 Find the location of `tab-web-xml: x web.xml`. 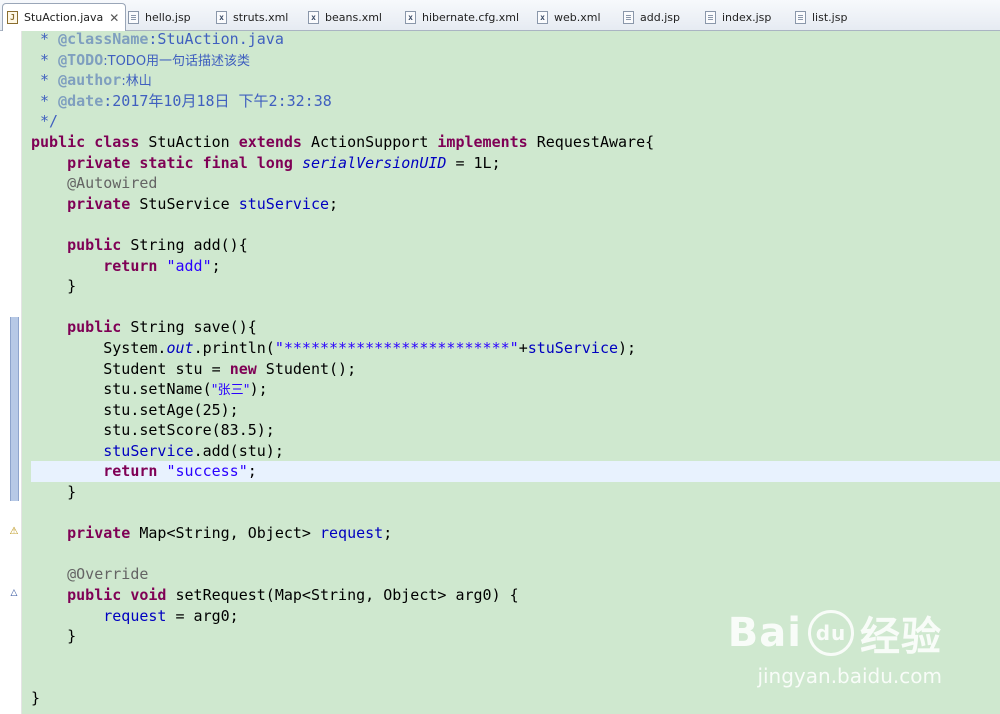

tab-web-xml: x web.xml is located at coordinates (568, 17).